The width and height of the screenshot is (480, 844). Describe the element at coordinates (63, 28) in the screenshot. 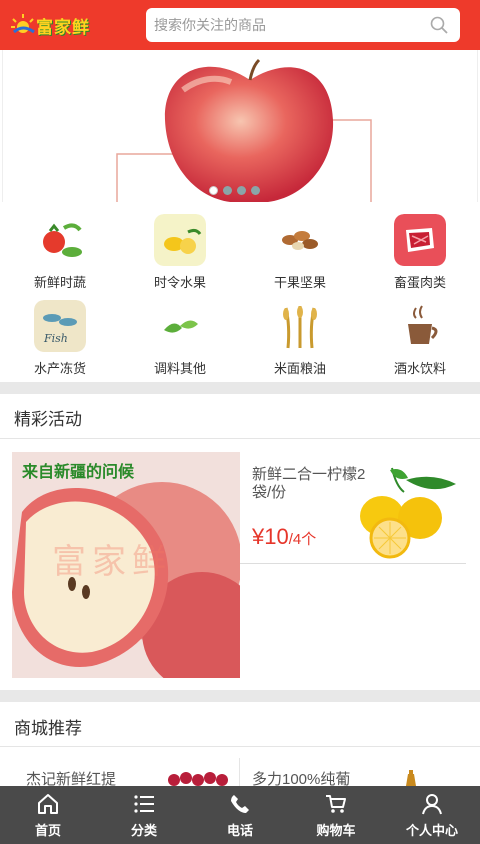

I see `logo-text: 富家鲜` at that location.